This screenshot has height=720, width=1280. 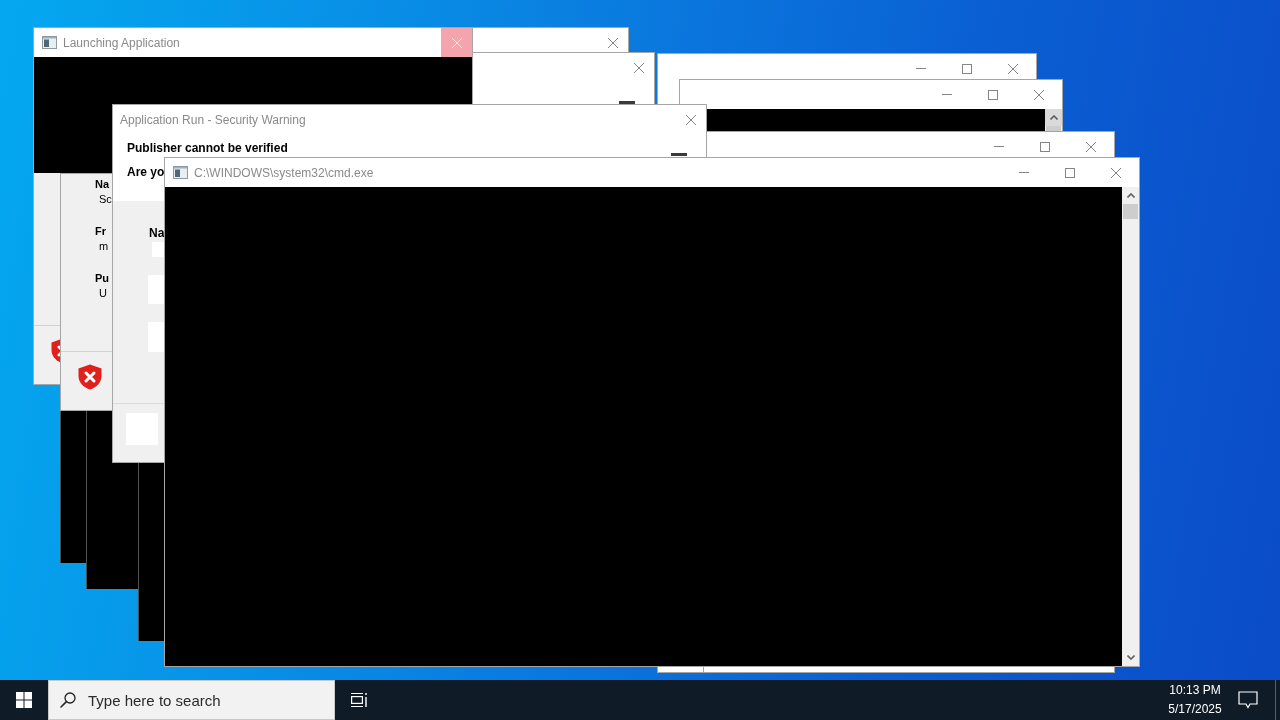 I want to click on window-title: Launching Application, so click(x=121, y=42).